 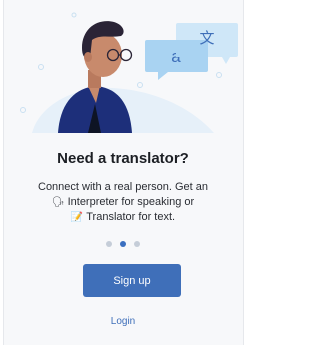 I want to click on description-line-1: Connect with a real person. Get an, so click(x=123, y=187).